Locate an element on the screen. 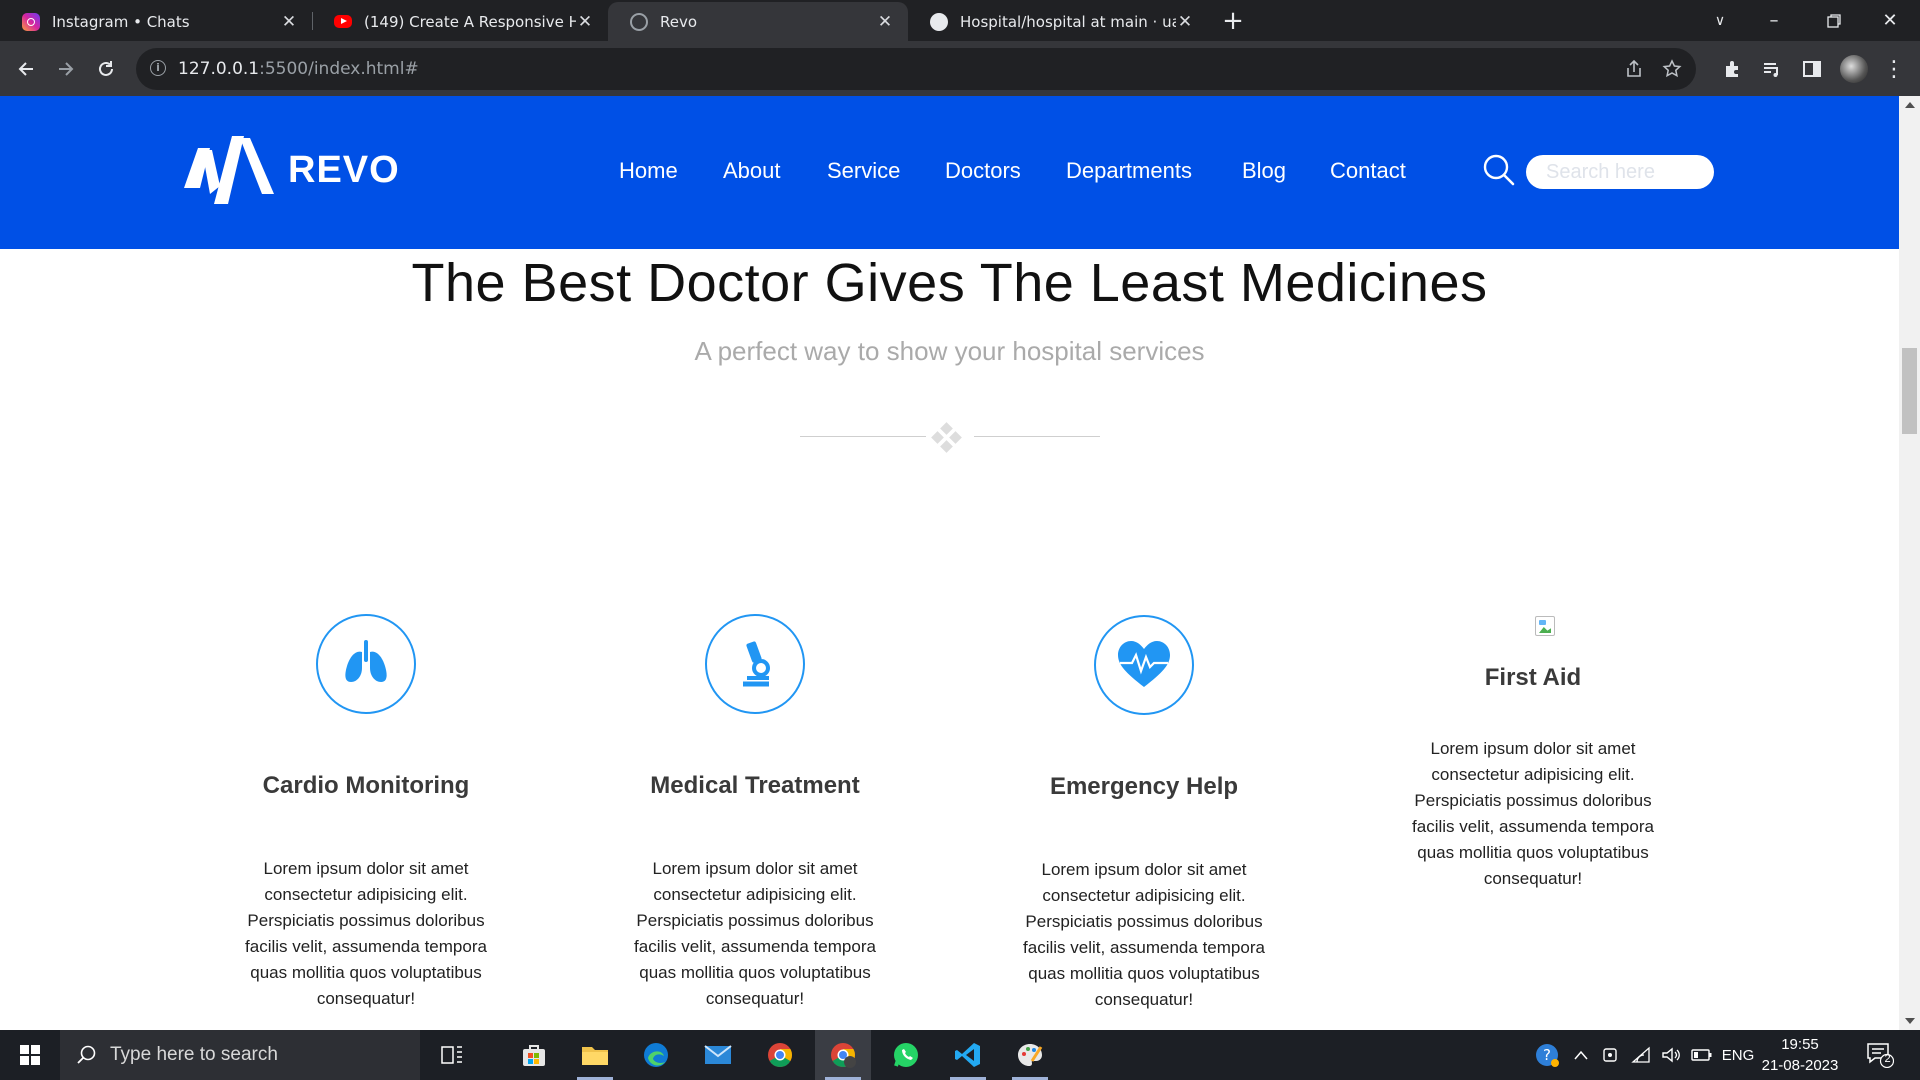 The height and width of the screenshot is (1080, 1920). nav-home: Home is located at coordinates (648, 171).